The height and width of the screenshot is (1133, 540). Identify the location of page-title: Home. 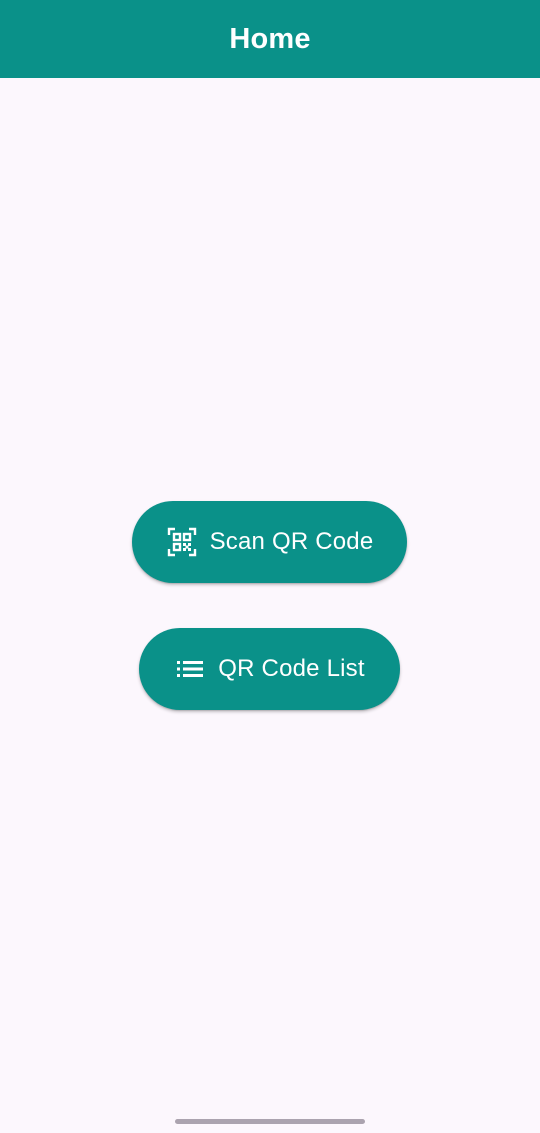
(270, 38).